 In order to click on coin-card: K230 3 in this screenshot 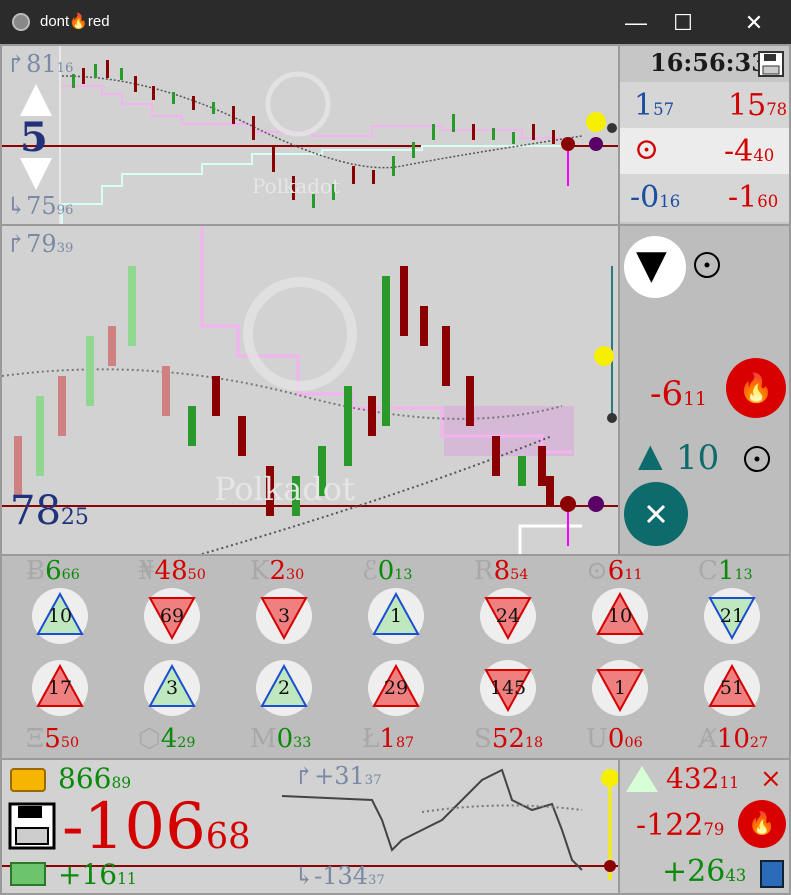, I will do `click(282, 602)`.